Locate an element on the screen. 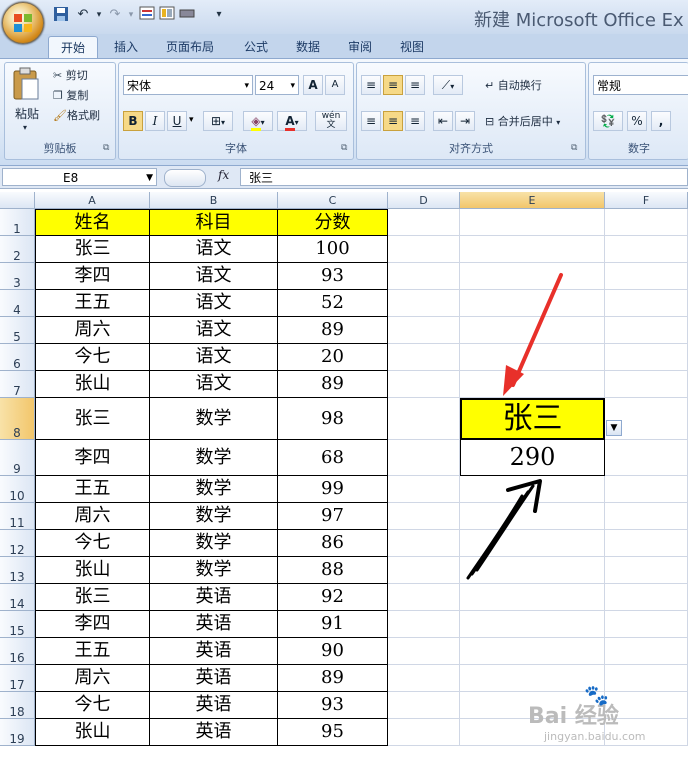 This screenshot has width=688, height=761. baidu-paw-icon: 🐾 is located at coordinates (596, 695).